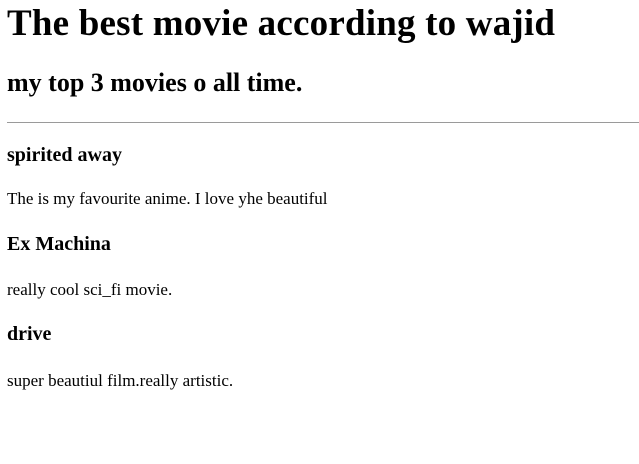 The image size is (639, 464). What do you see at coordinates (64, 155) in the screenshot?
I see `movie-title: spirited away` at bounding box center [64, 155].